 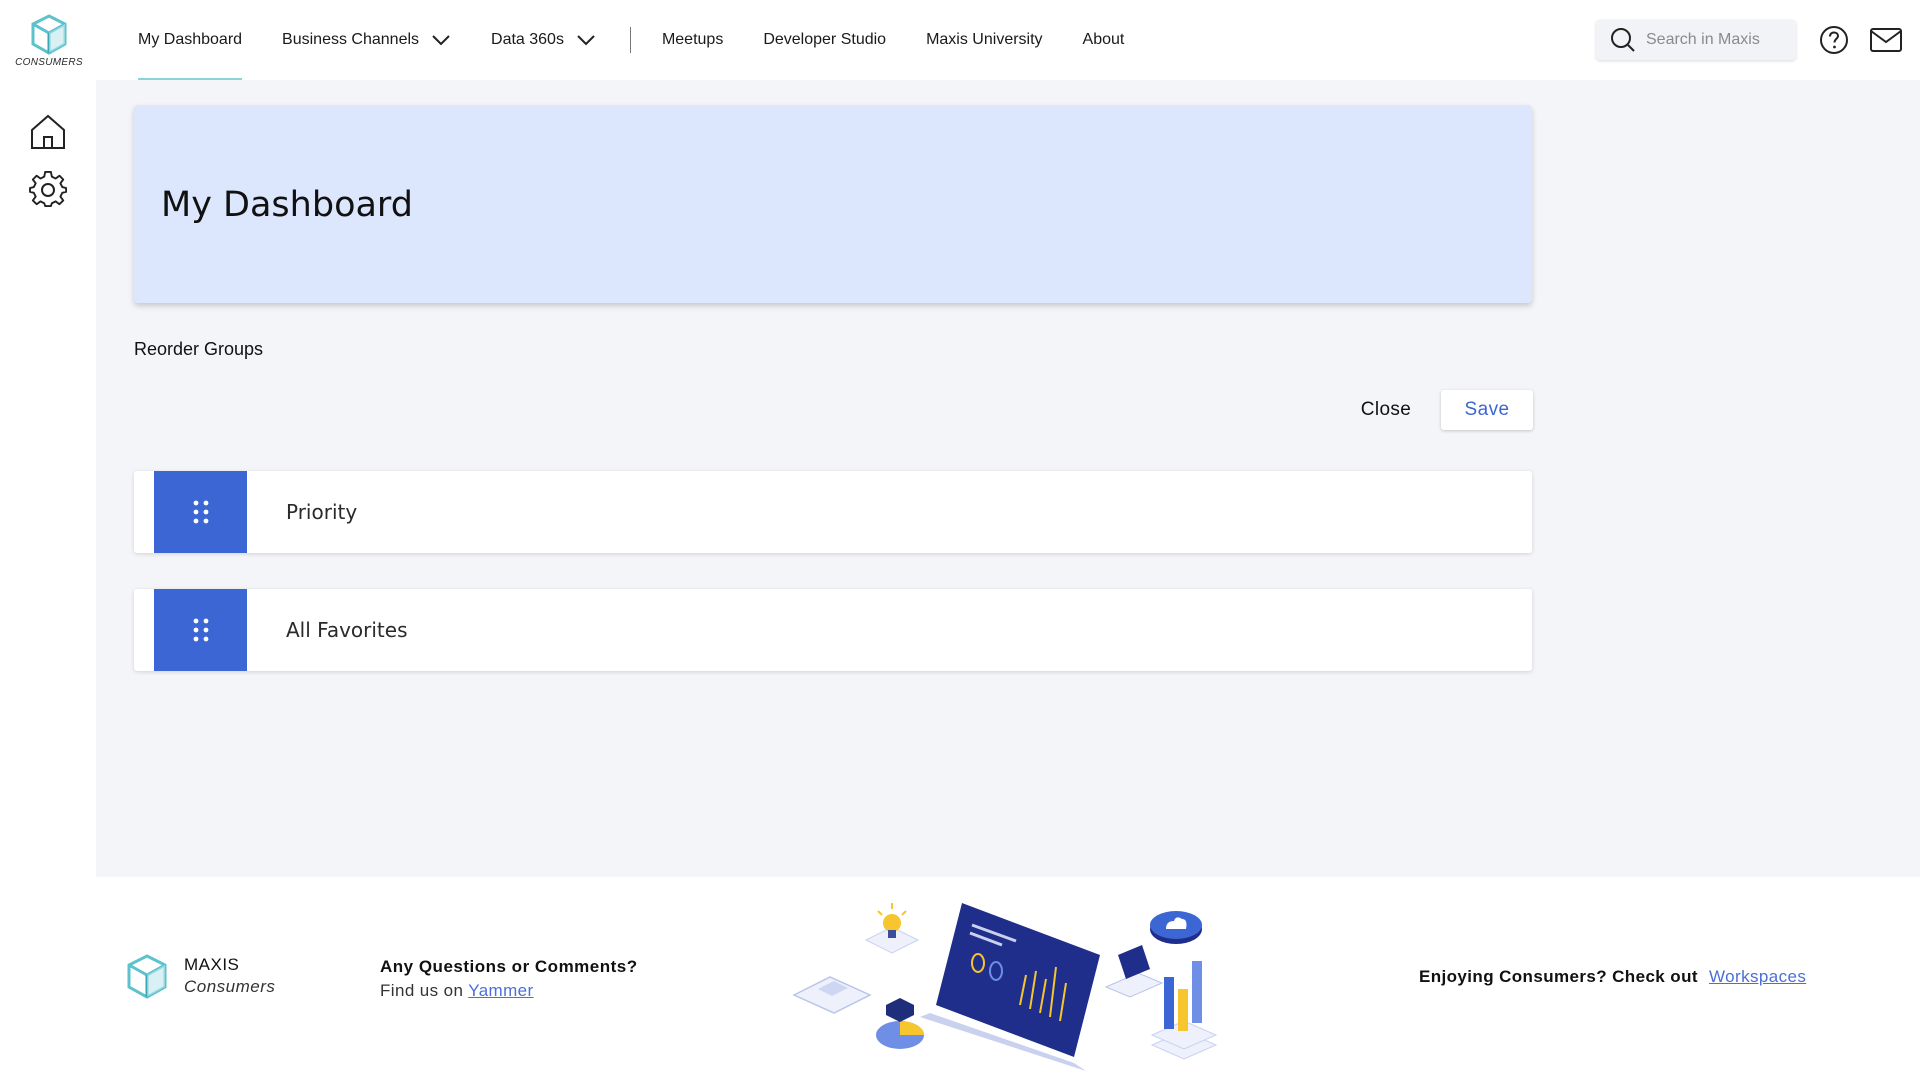 I want to click on home-icon, so click(x=48, y=132).